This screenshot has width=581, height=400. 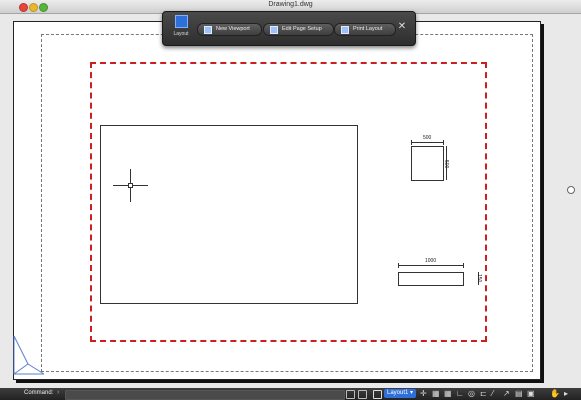 I want to click on print-icon, so click(x=345, y=29).